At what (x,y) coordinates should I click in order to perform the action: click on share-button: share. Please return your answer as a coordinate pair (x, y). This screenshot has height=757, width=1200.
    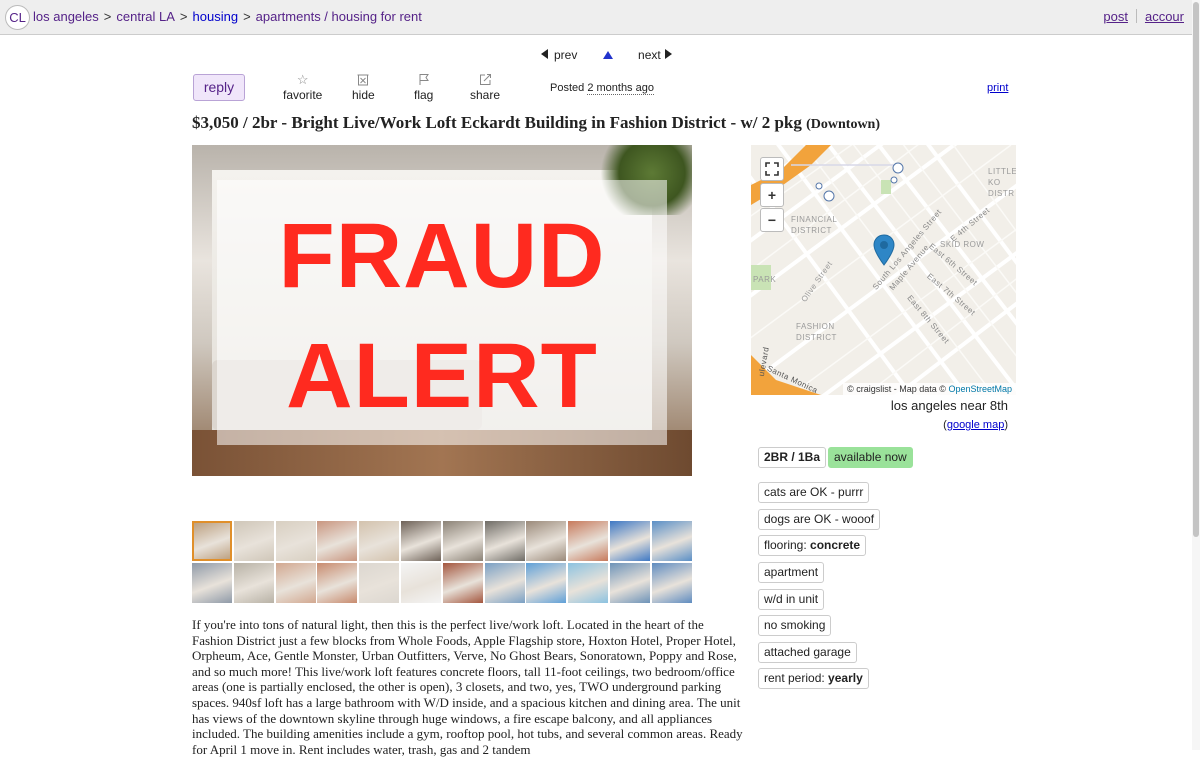
    Looking at the image, I should click on (485, 87).